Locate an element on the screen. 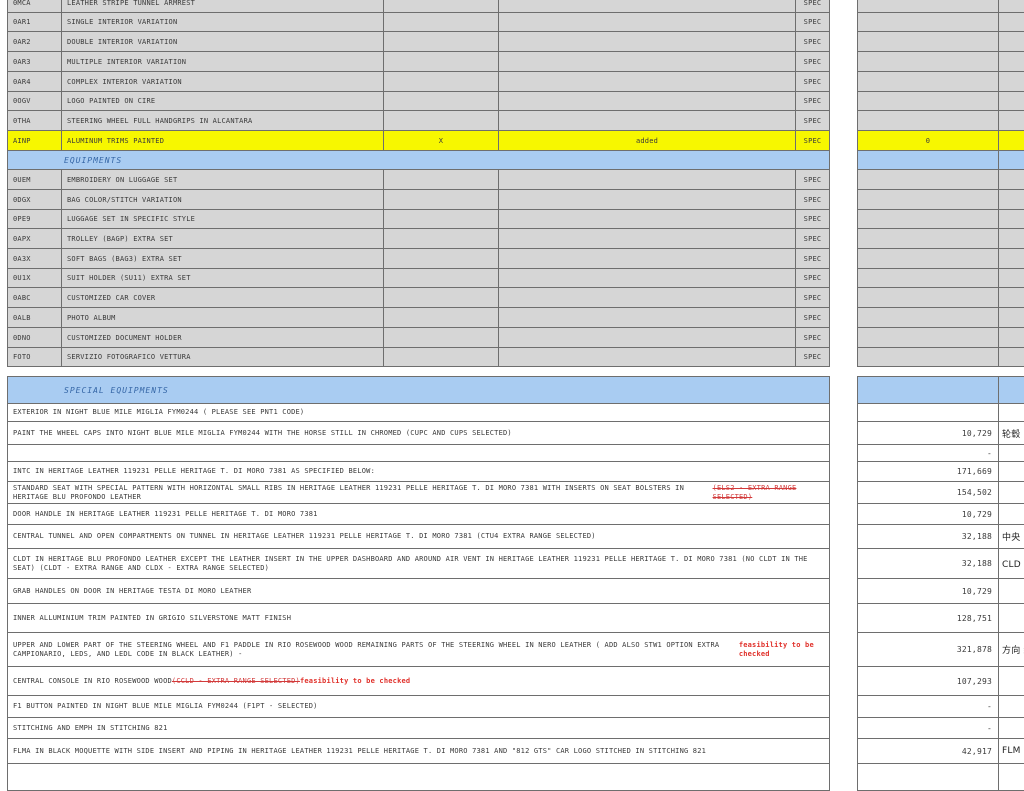  section-header-equipments: EQUIPMENTS is located at coordinates (418, 160).